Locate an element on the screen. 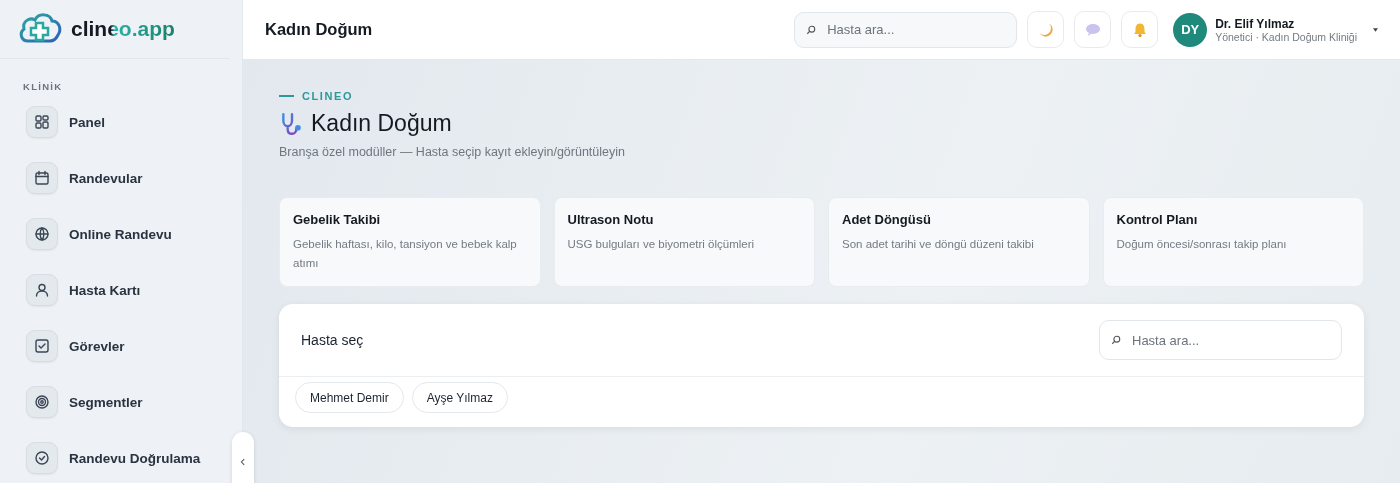 The width and height of the screenshot is (1400, 483). card-description: USG bulguları ve biyometri ölçümleri is located at coordinates (661, 244).